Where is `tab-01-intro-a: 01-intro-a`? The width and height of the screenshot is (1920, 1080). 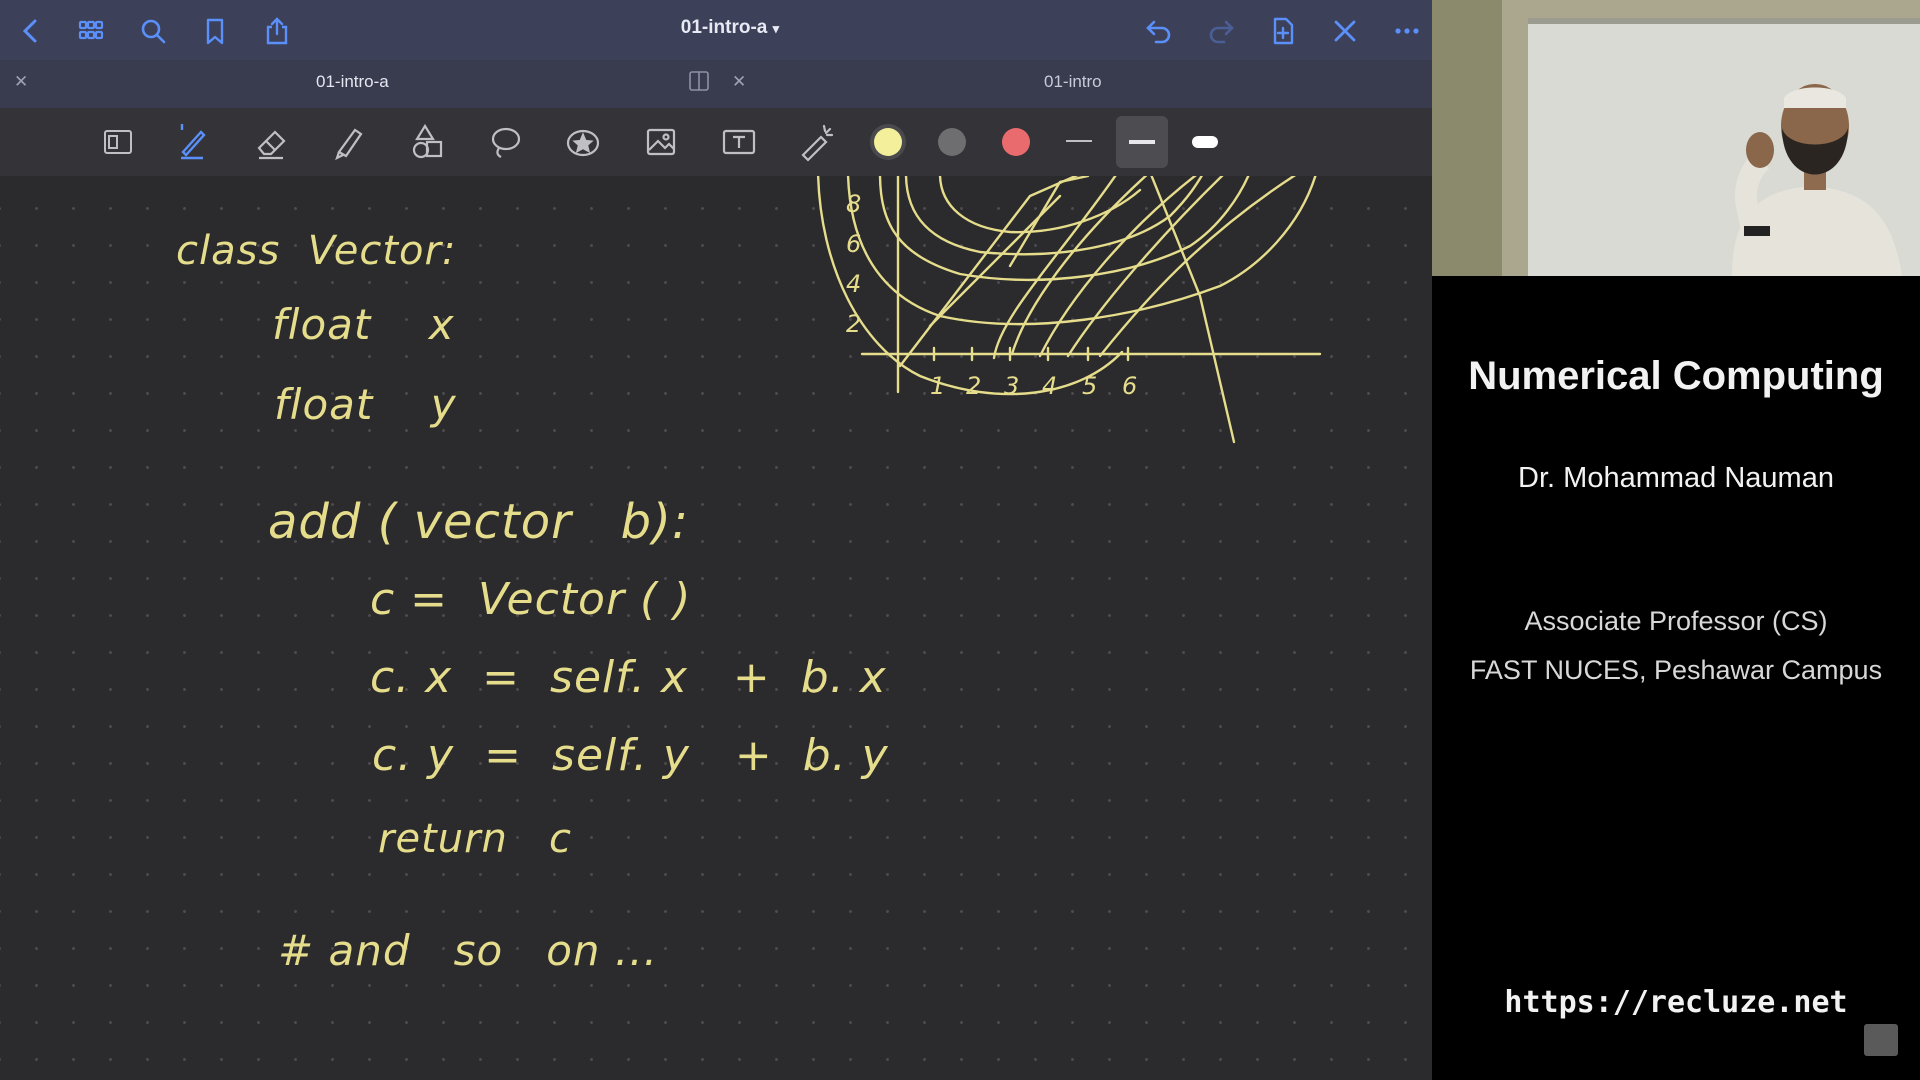 tab-01-intro-a: 01-intro-a is located at coordinates (352, 82).